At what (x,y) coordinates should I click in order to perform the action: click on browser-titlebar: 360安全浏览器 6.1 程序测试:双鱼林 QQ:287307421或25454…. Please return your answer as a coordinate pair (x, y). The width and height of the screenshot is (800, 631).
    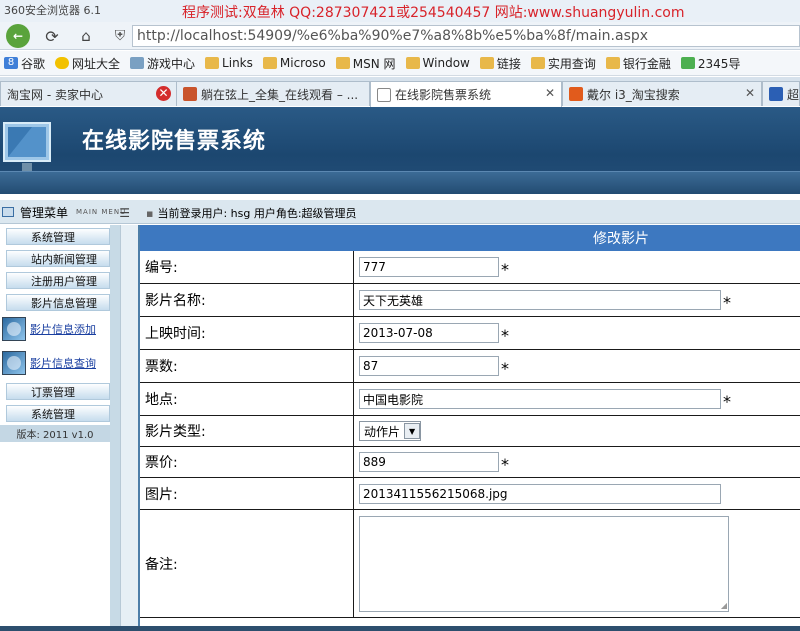
    Looking at the image, I should click on (400, 11).